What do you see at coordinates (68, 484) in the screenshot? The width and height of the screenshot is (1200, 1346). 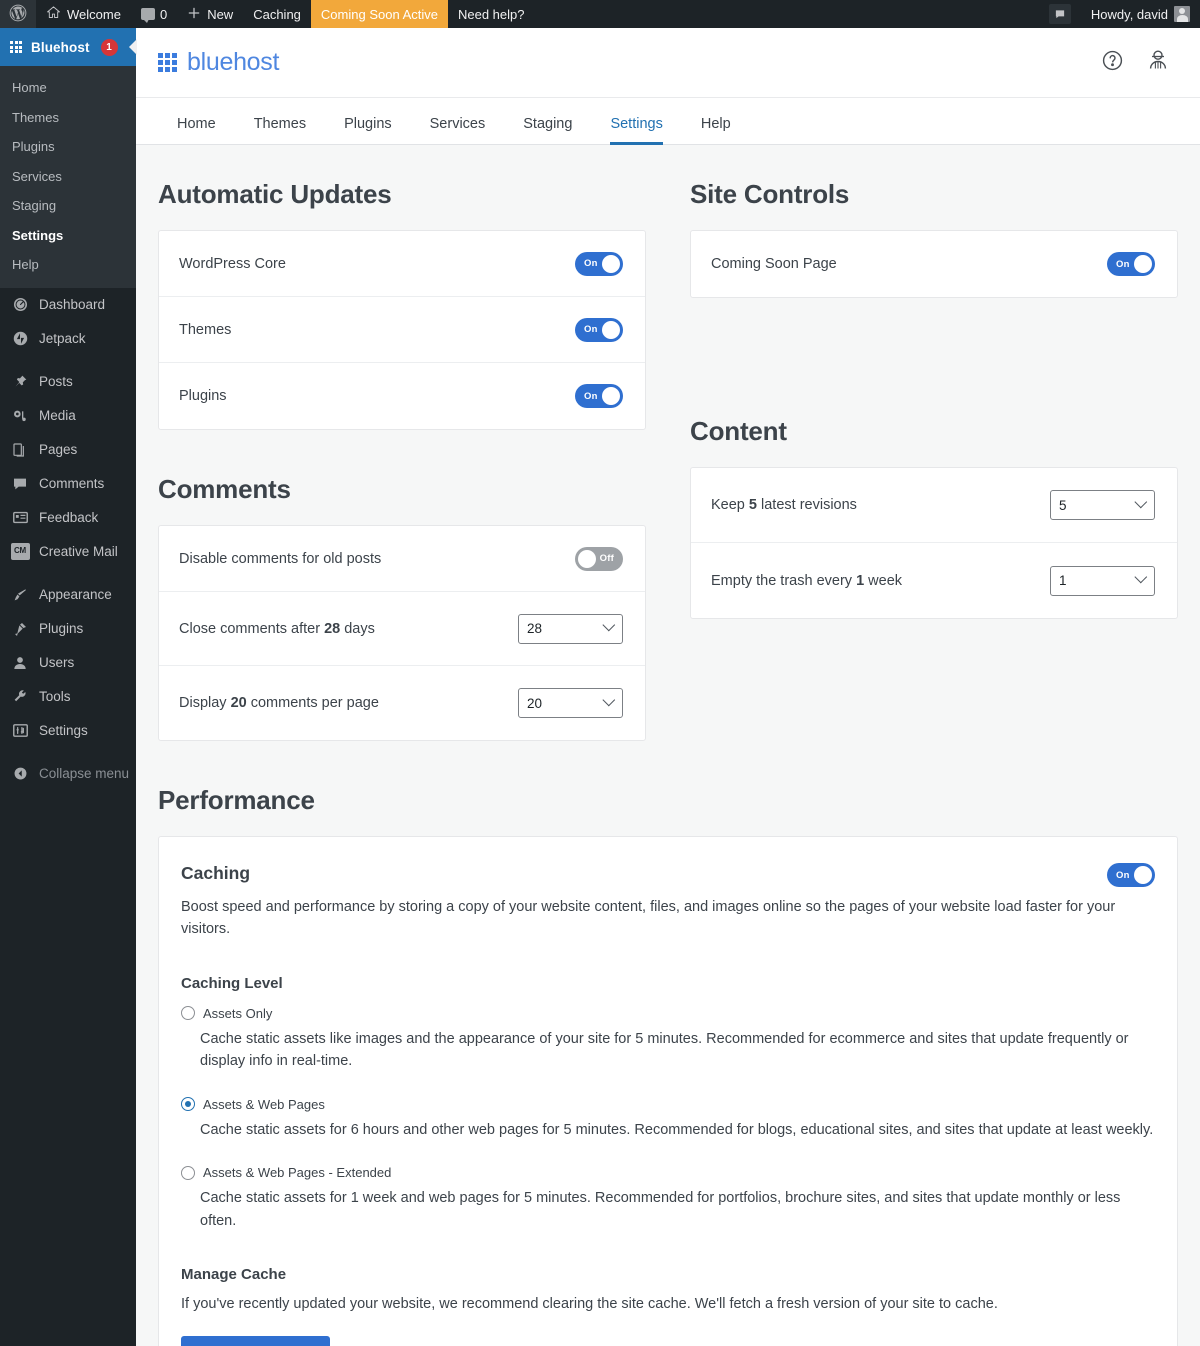 I see `sidebar-item-comments: Comments` at bounding box center [68, 484].